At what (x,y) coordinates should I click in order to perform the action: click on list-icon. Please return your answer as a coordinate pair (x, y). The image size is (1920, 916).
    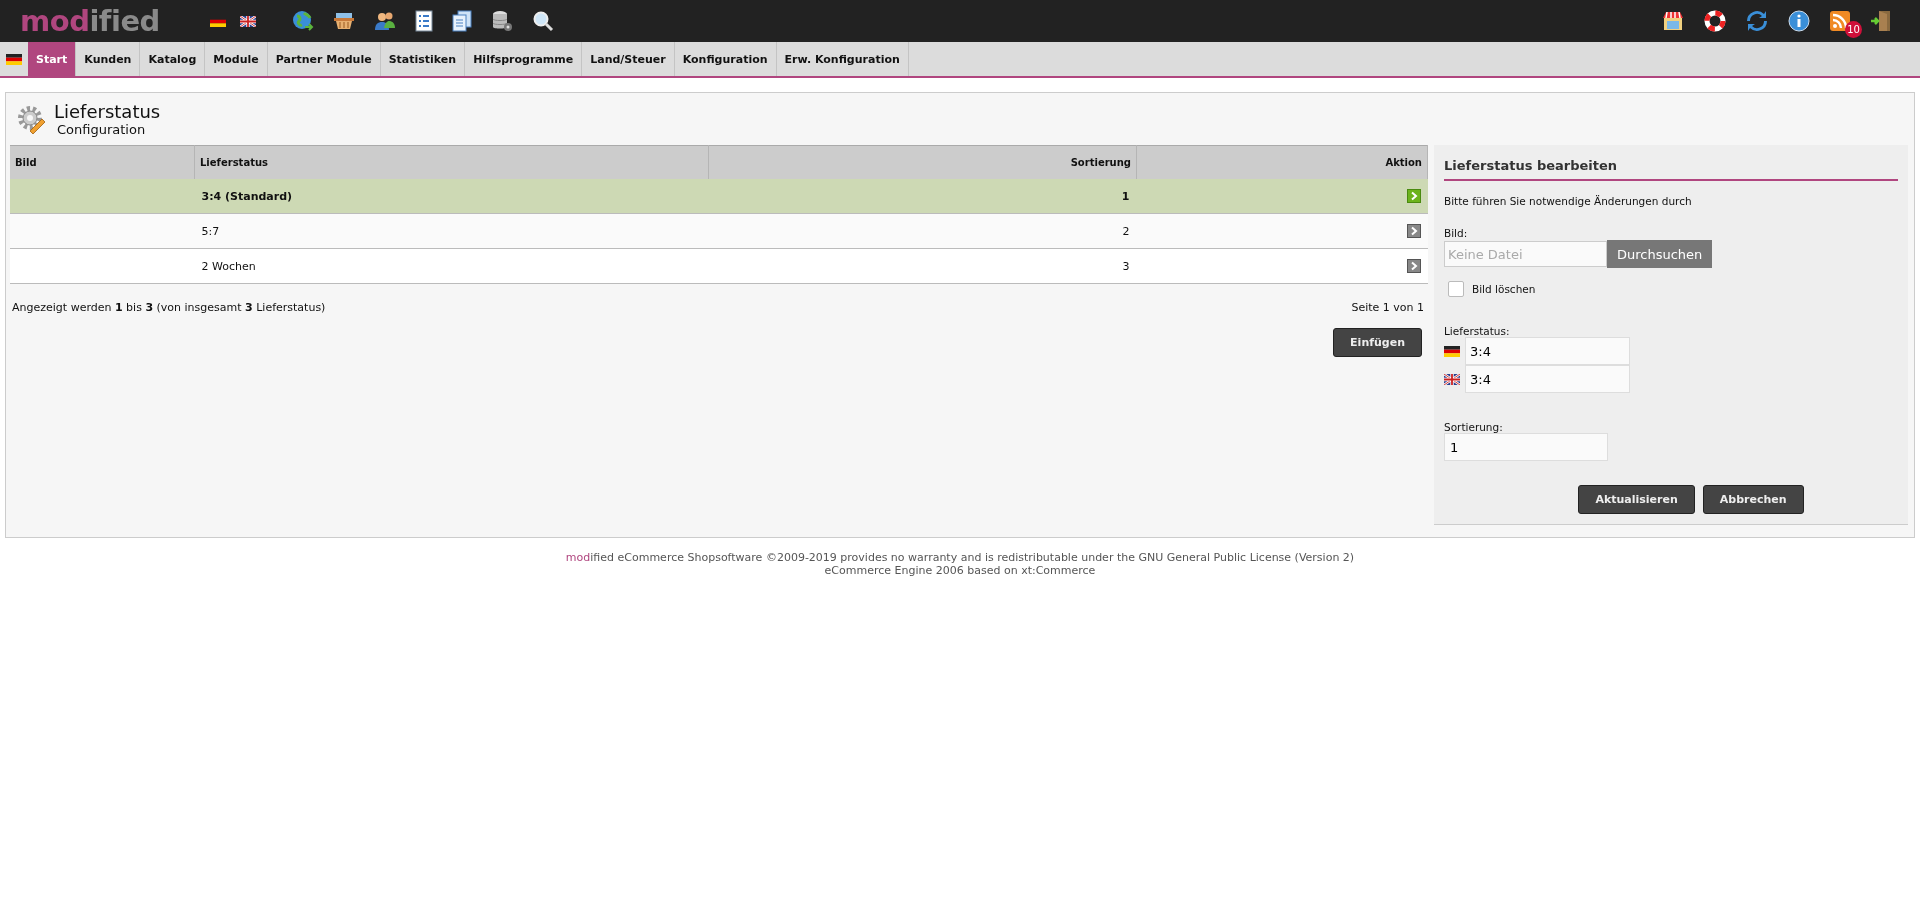
    Looking at the image, I should click on (424, 21).